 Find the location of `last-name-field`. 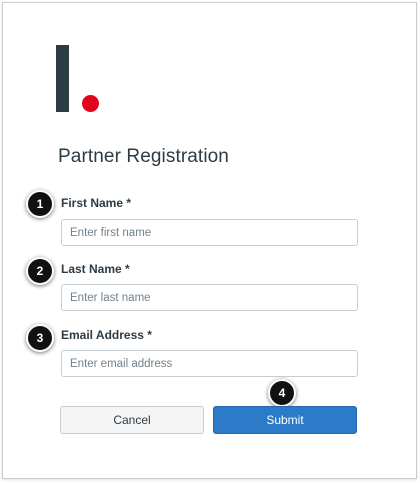

last-name-field is located at coordinates (209, 297).